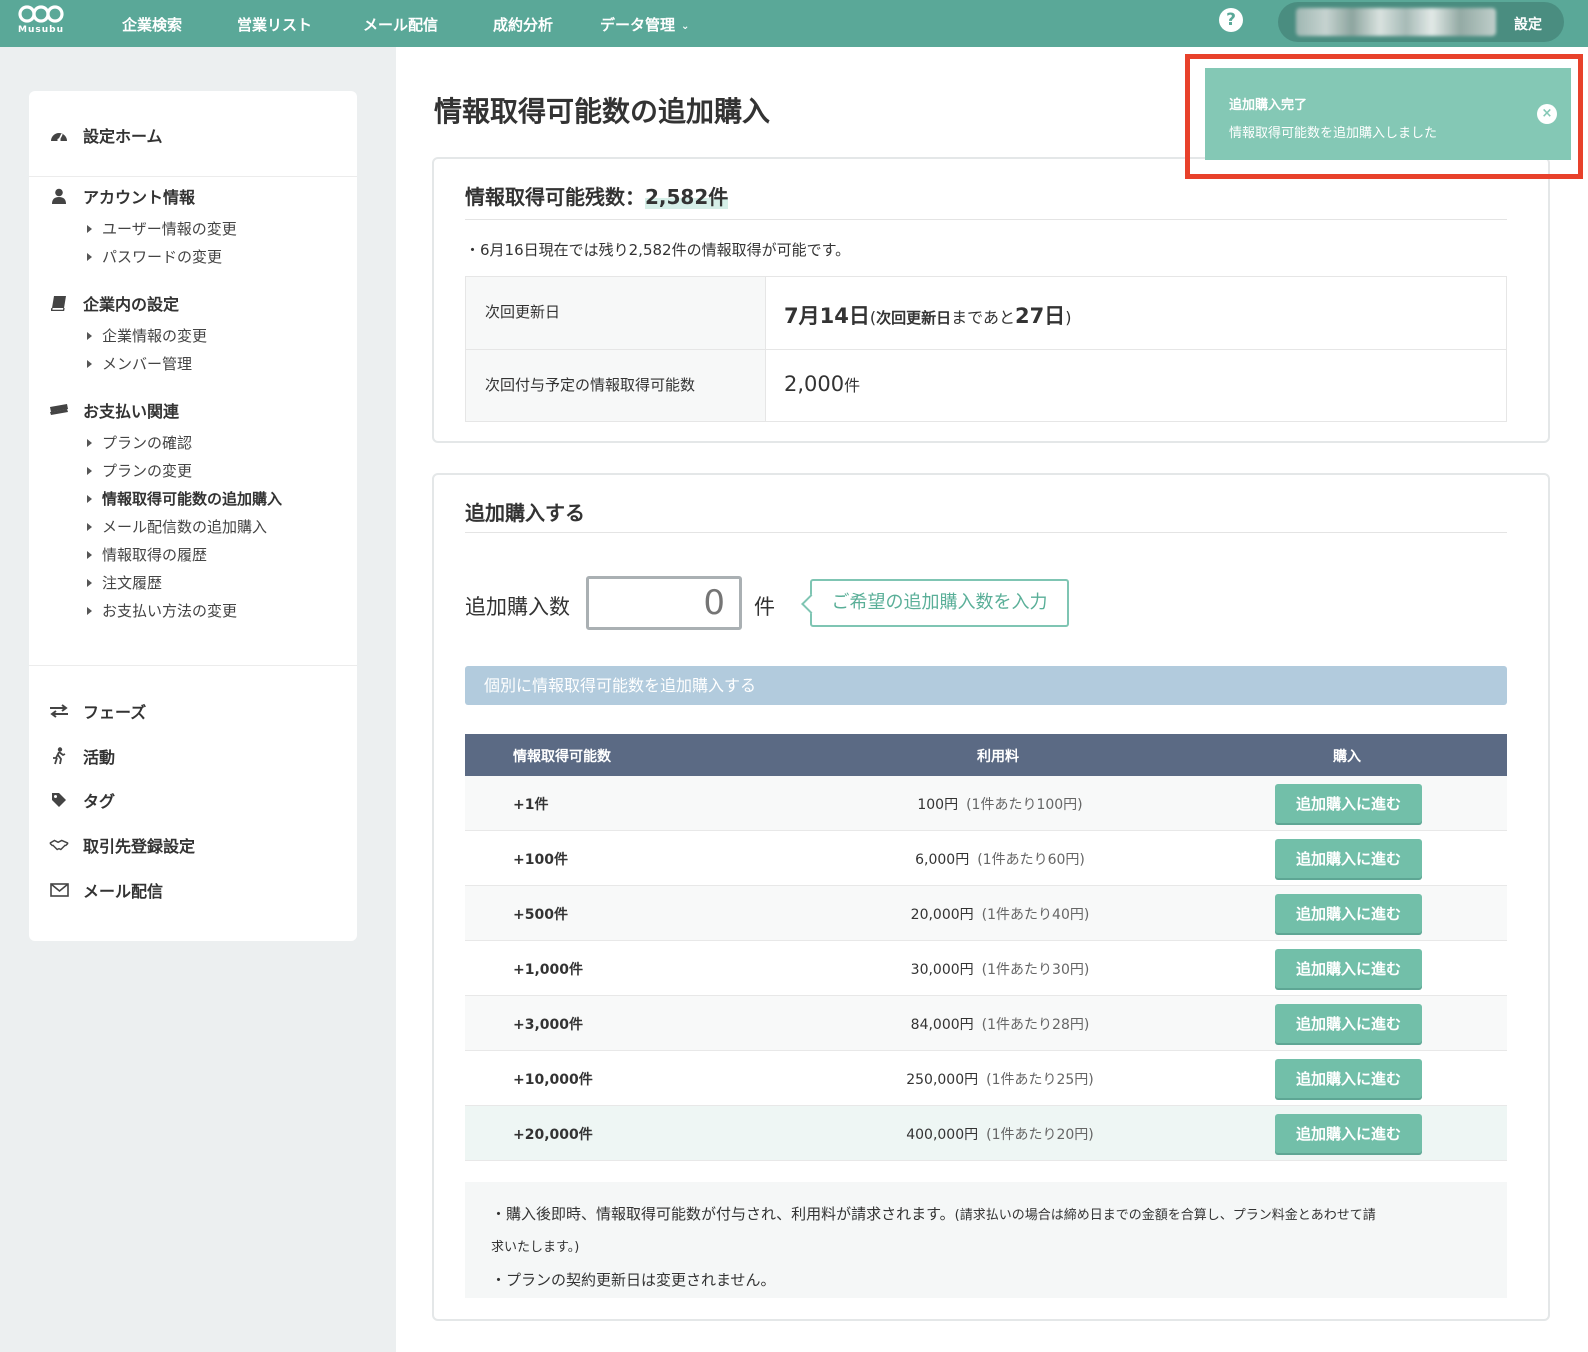 The image size is (1588, 1352). What do you see at coordinates (59, 135) in the screenshot?
I see `dashboard-icon` at bounding box center [59, 135].